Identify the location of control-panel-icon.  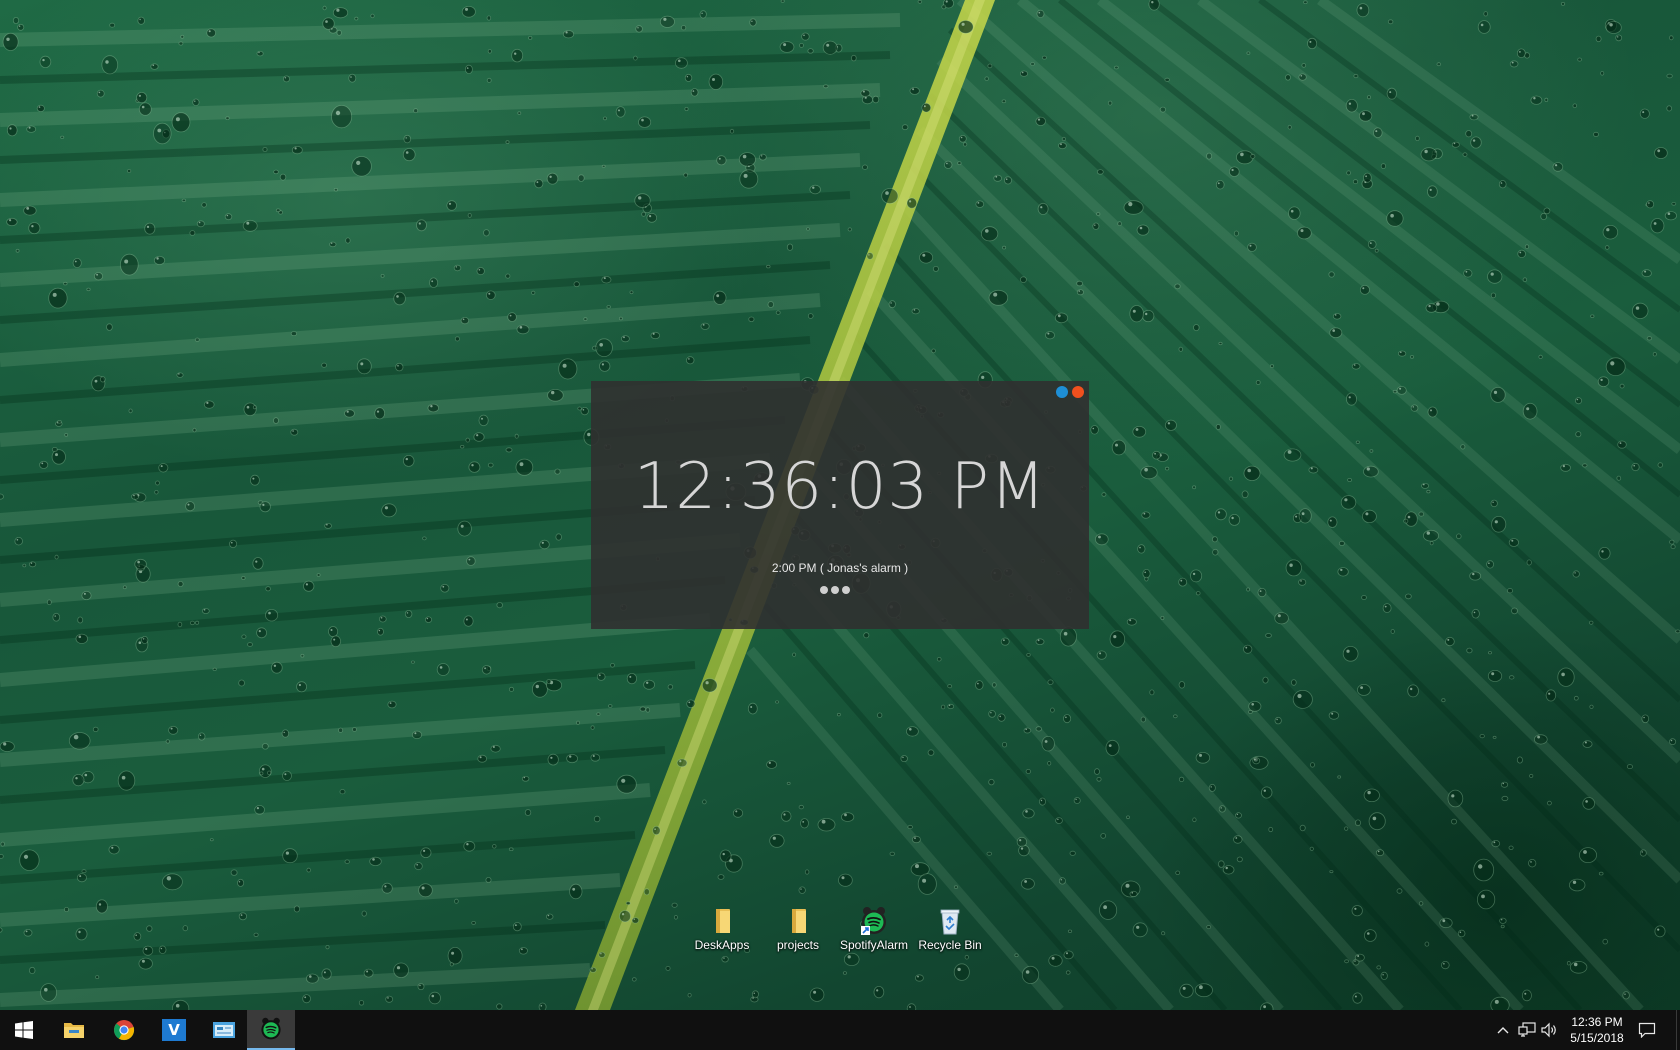
(224, 1030).